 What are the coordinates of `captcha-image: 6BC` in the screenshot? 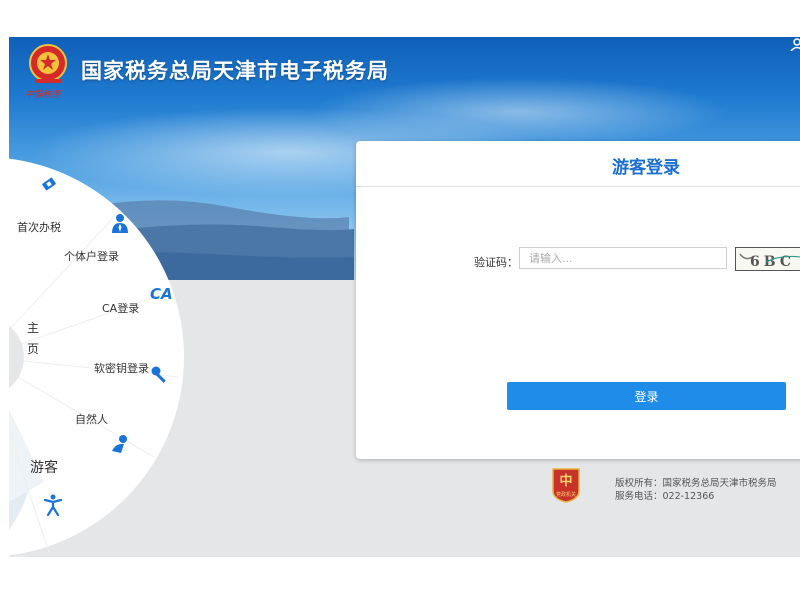 It's located at (767, 259).